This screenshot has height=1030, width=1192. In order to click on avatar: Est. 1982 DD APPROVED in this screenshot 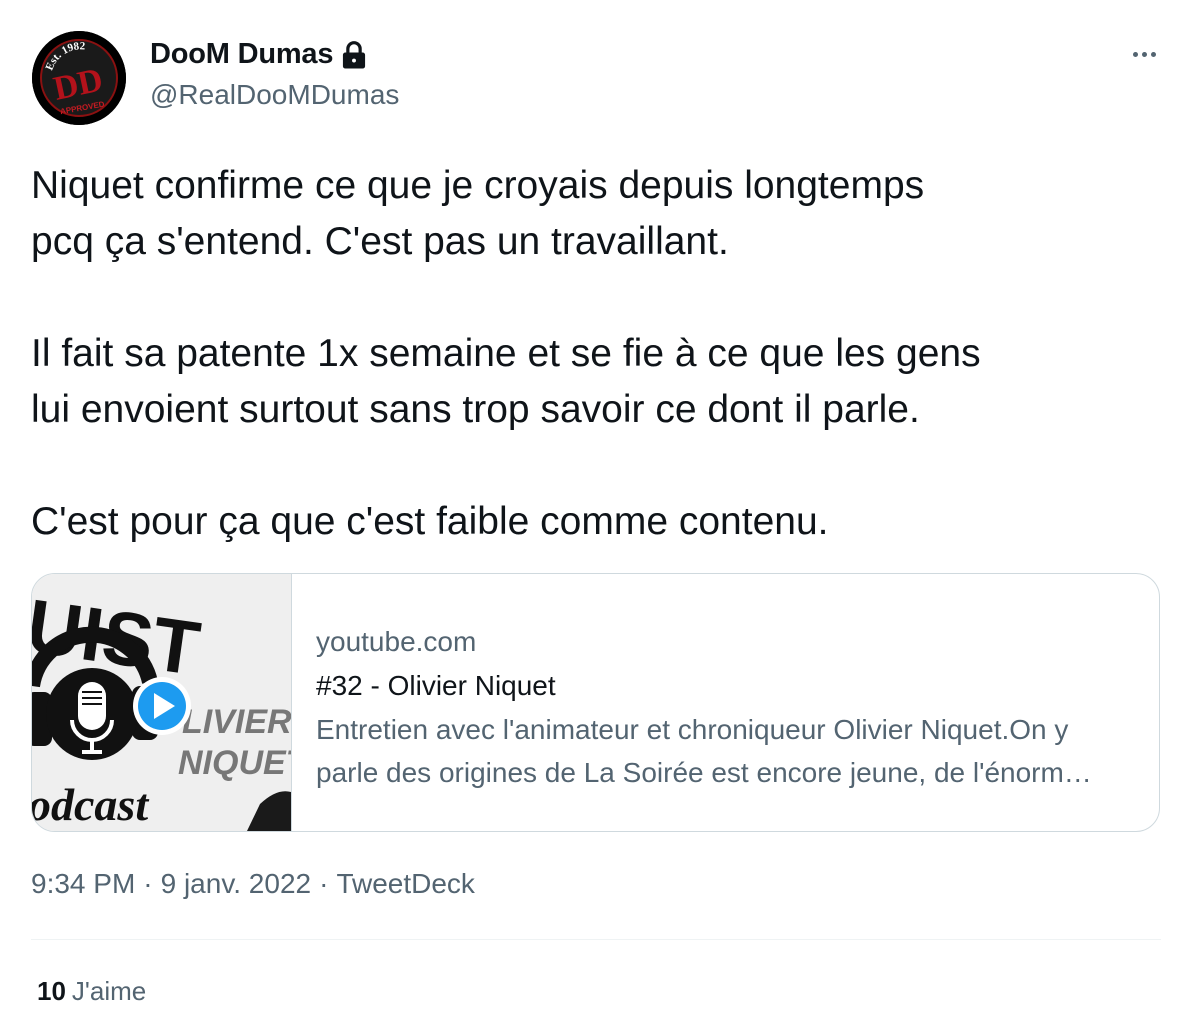, I will do `click(79, 78)`.